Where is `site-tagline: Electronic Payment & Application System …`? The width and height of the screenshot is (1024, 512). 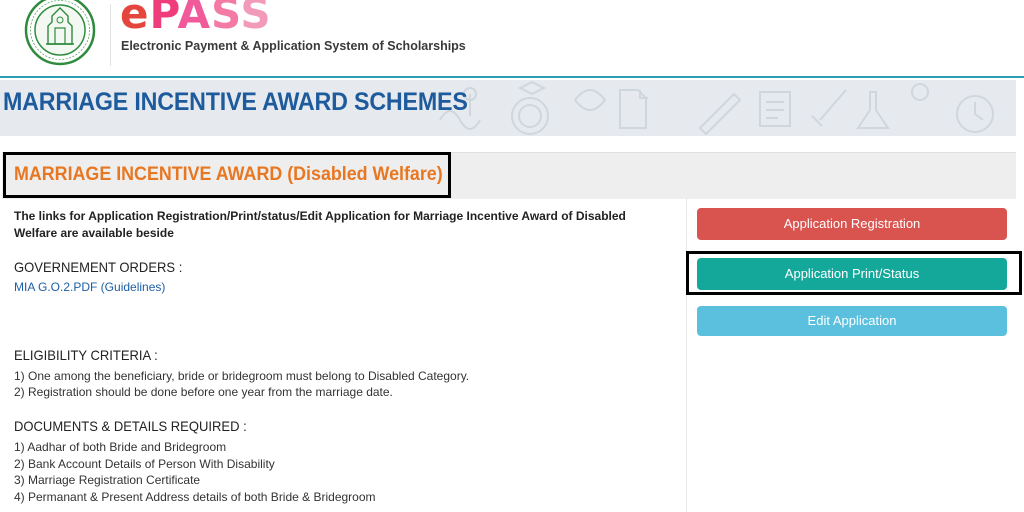
site-tagline: Electronic Payment & Application System … is located at coordinates (293, 46).